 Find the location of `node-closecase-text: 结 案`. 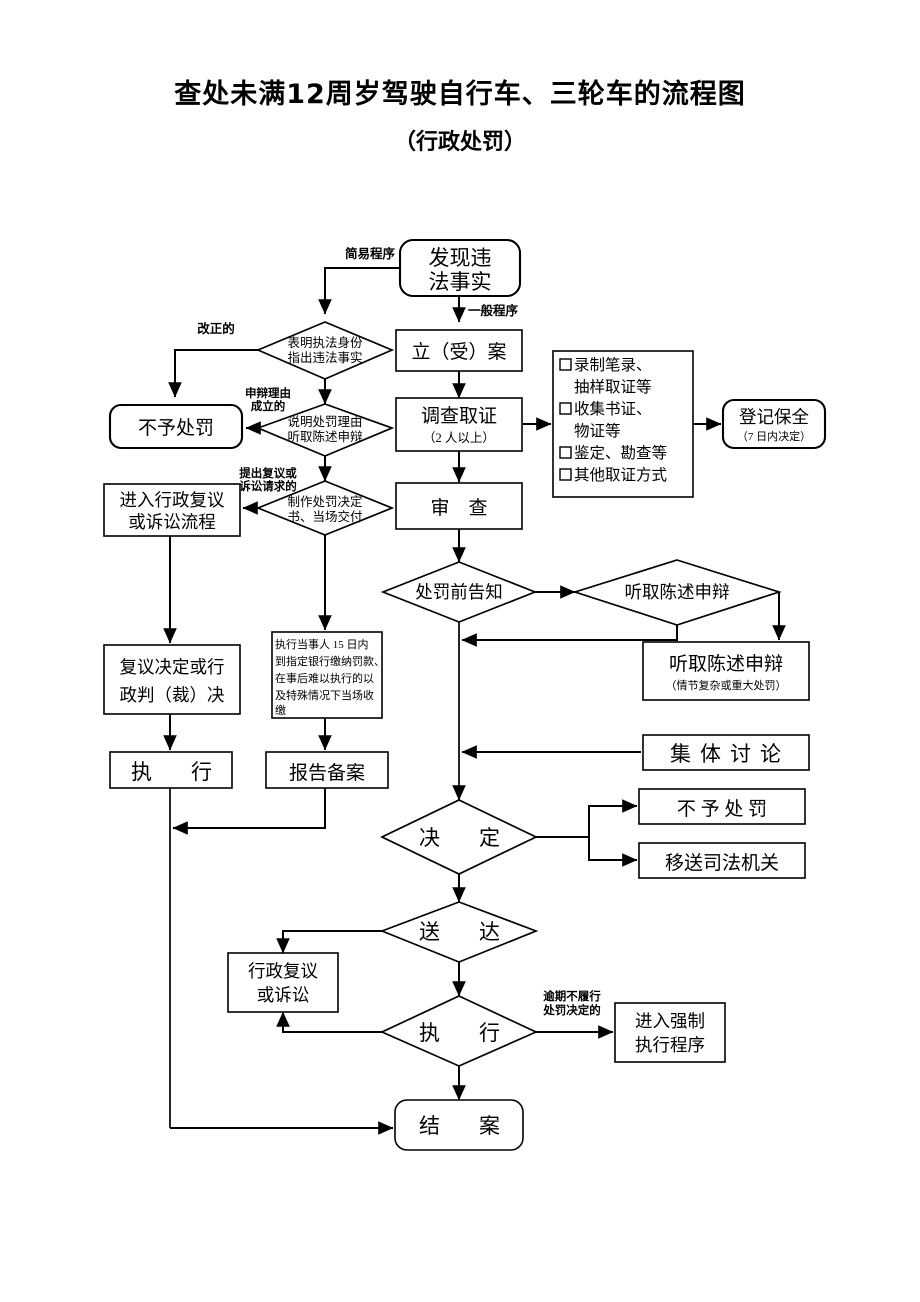

node-closecase-text: 结 案 is located at coordinates (464, 1126).